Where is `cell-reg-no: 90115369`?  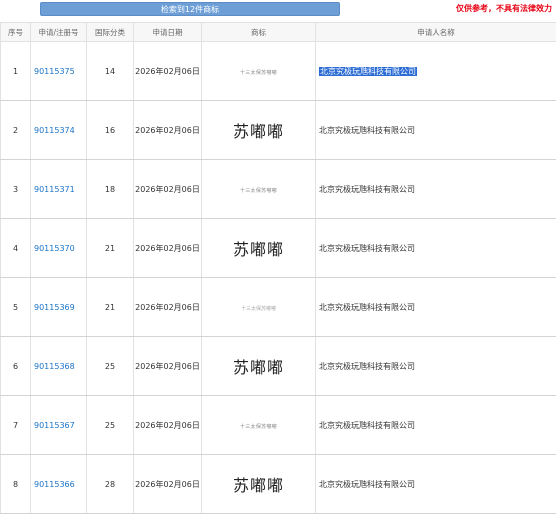
cell-reg-no: 90115369 is located at coordinates (59, 307).